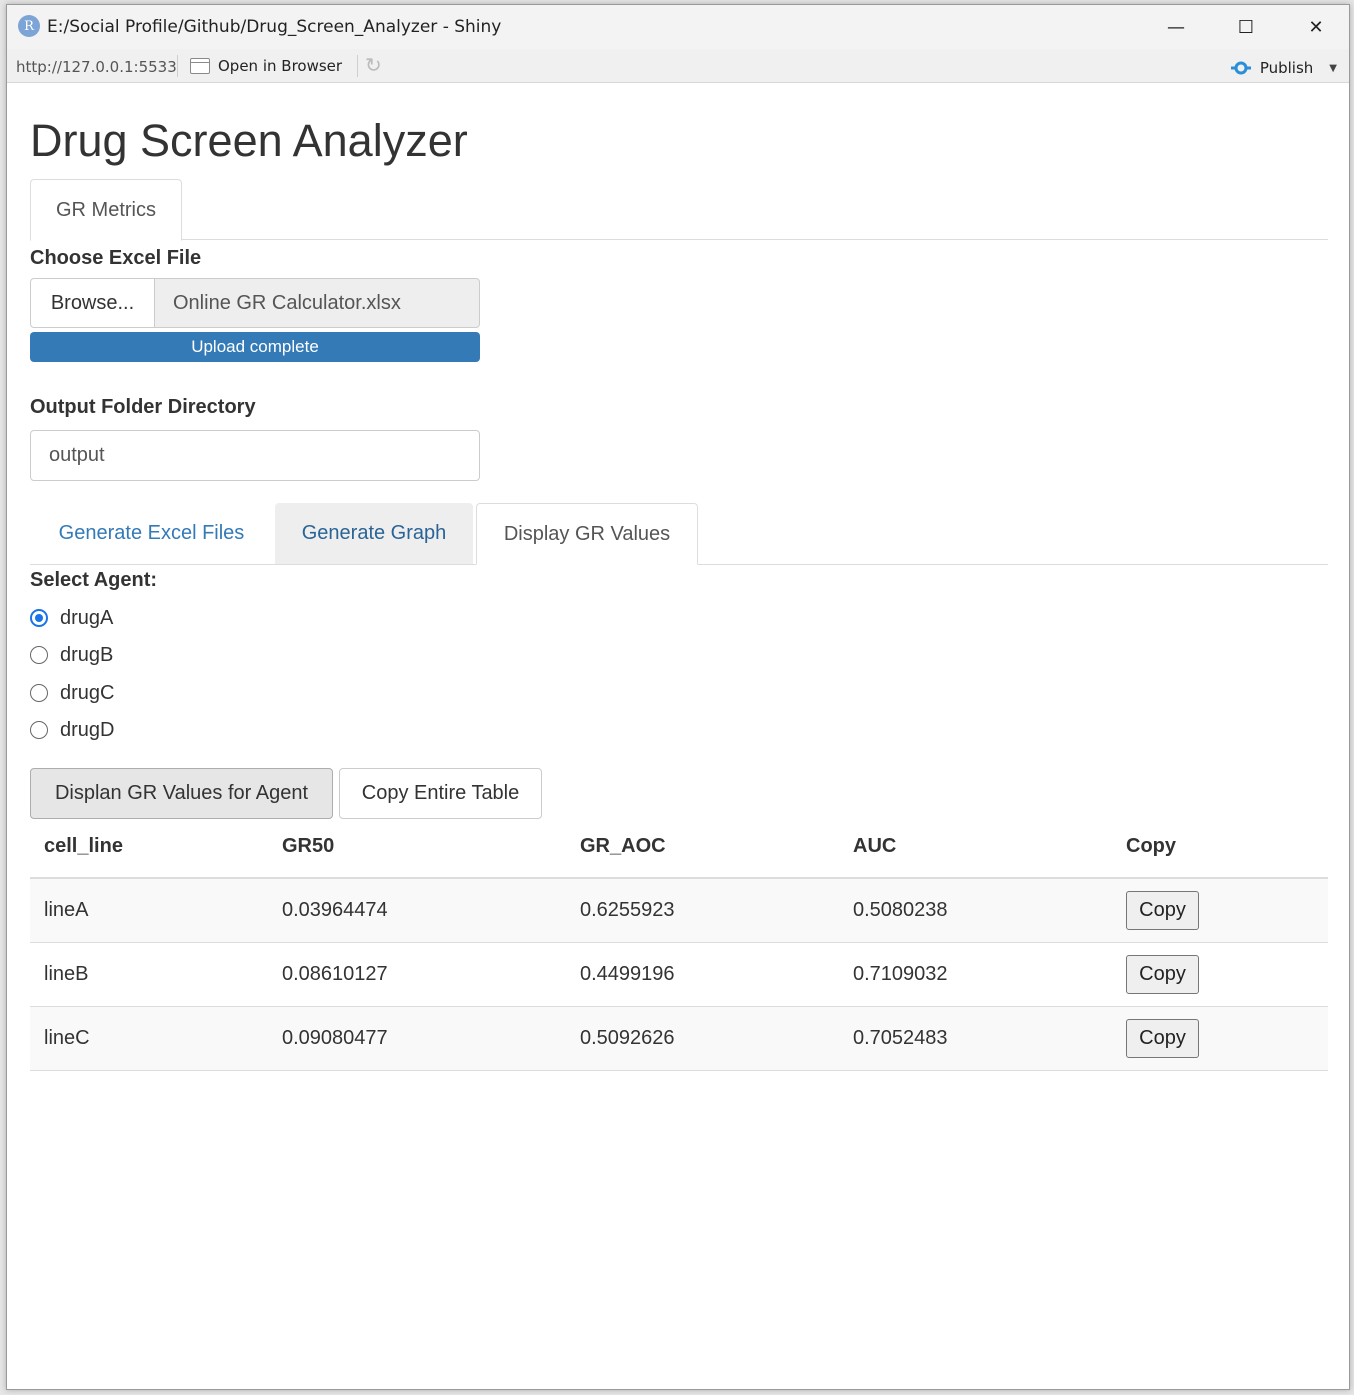  What do you see at coordinates (200, 66) in the screenshot?
I see `browser-window-icon` at bounding box center [200, 66].